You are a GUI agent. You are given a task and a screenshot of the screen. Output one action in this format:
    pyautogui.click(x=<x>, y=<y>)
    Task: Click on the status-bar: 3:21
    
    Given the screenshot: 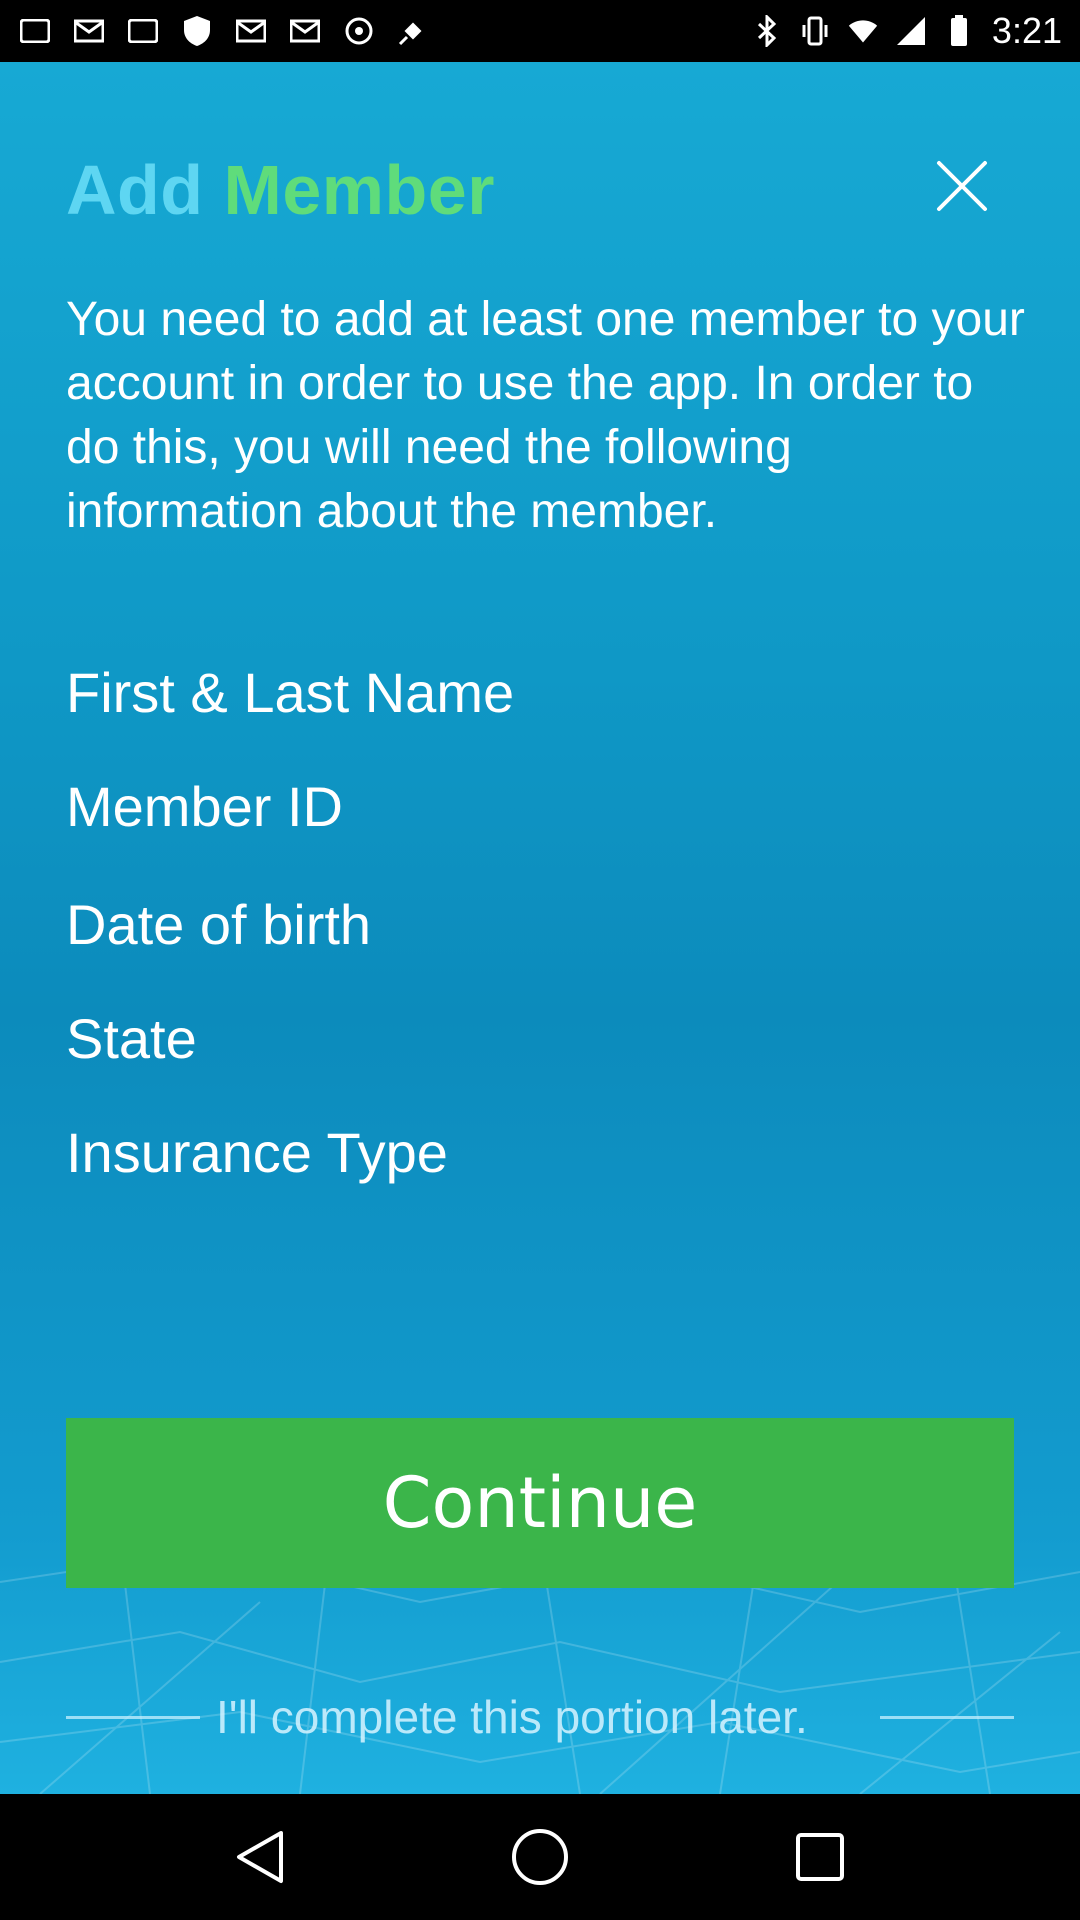 What is the action you would take?
    pyautogui.click(x=540, y=31)
    